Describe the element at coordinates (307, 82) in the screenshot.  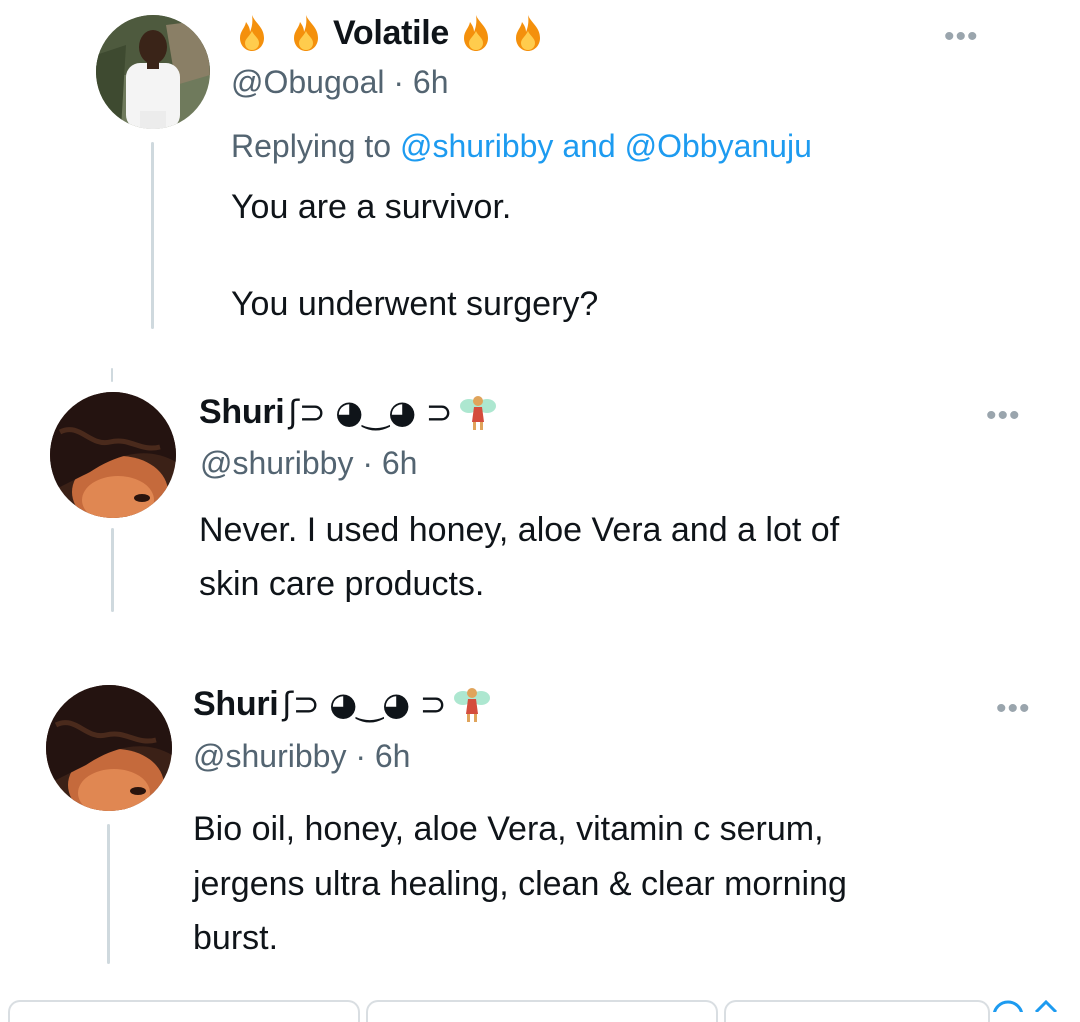
I see `handle: @Obugoal` at that location.